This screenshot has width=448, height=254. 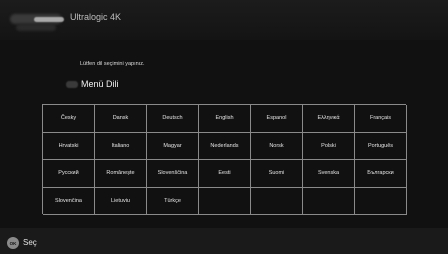 I want to click on language-option: Polski, so click(x=329, y=146).